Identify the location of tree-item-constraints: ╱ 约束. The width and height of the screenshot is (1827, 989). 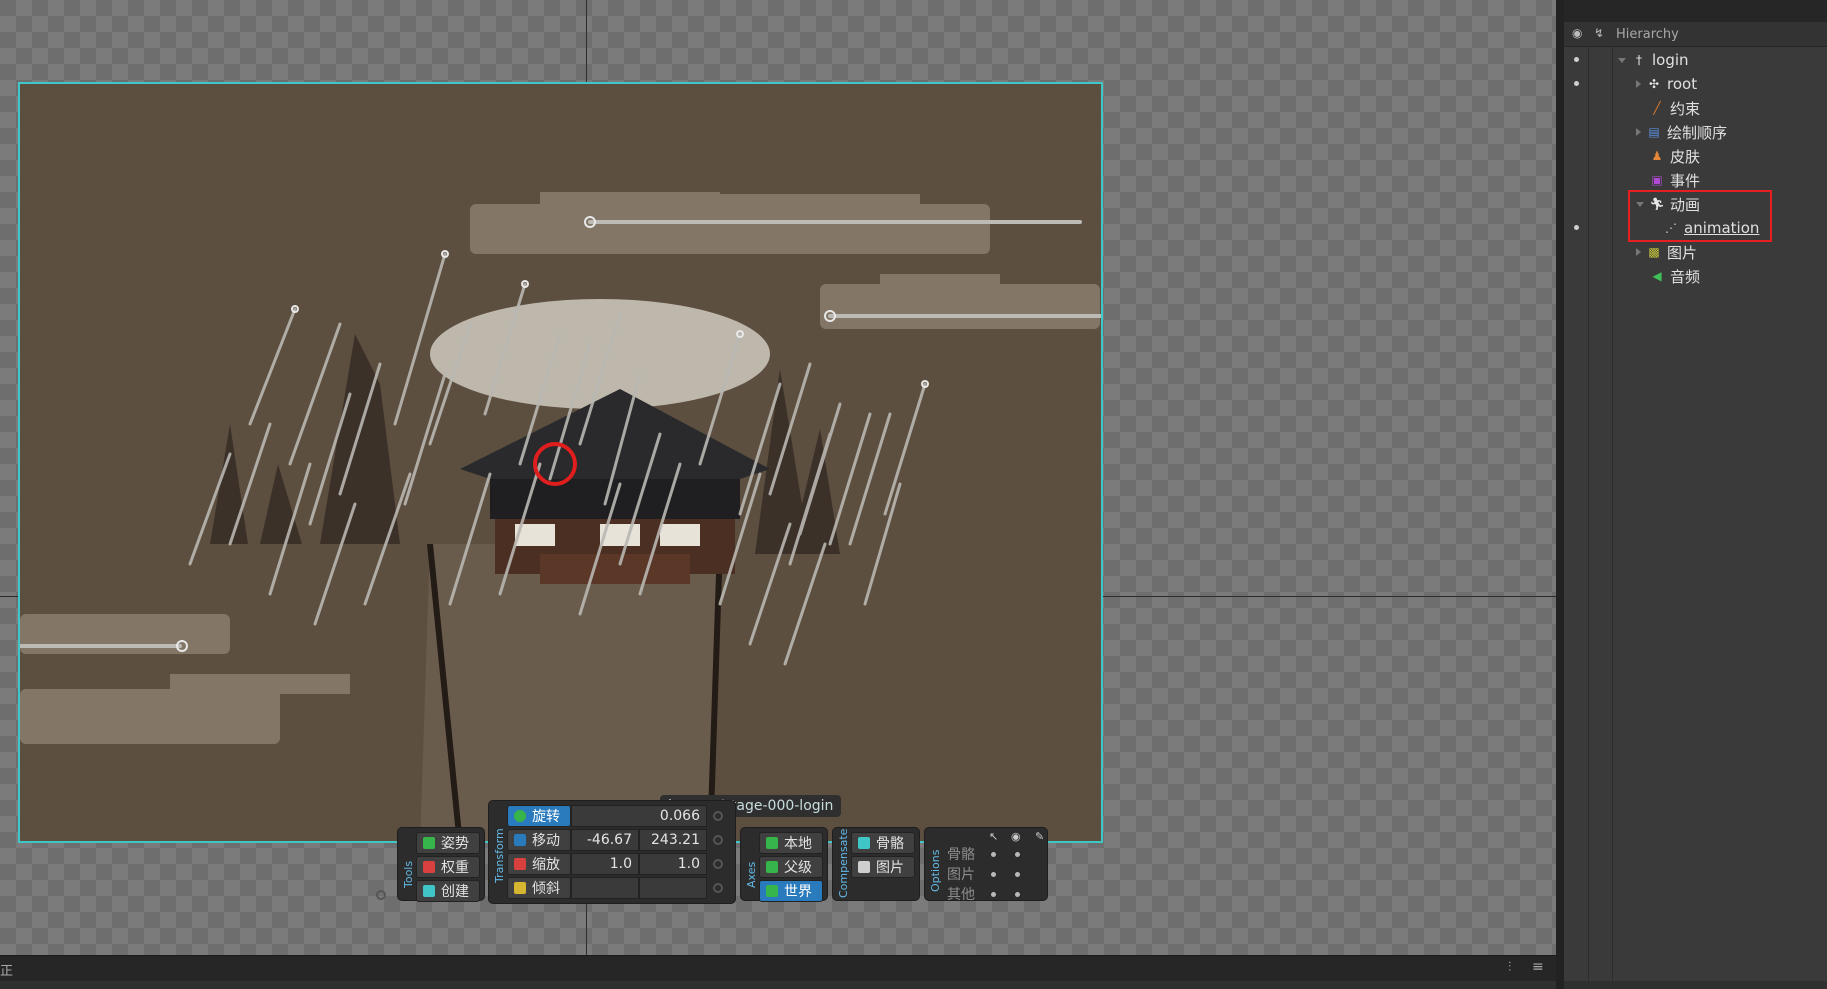
(1675, 108).